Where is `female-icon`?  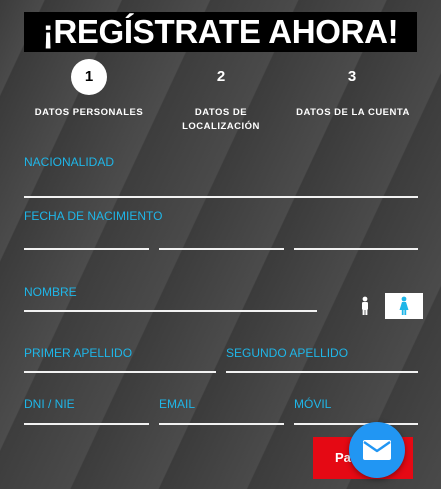
female-icon is located at coordinates (404, 305).